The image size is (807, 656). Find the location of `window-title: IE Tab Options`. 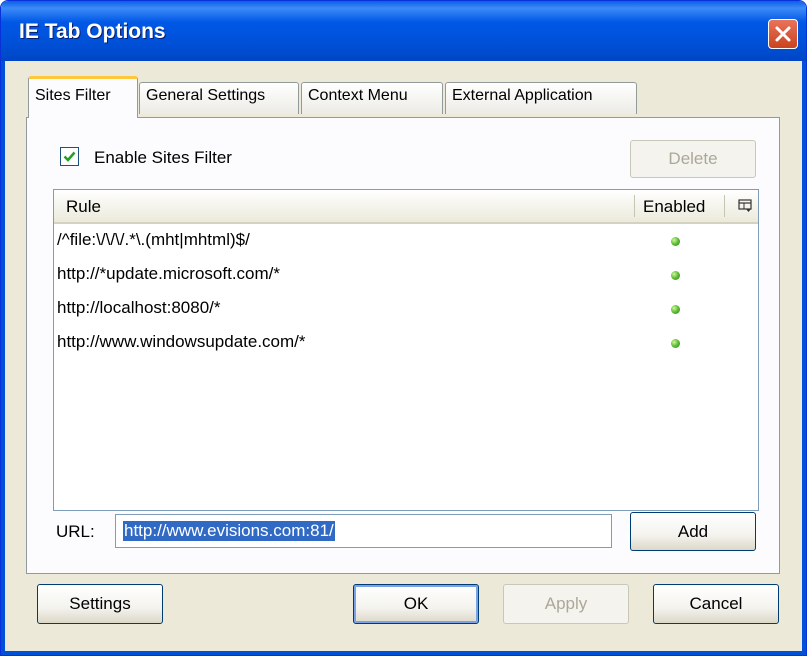

window-title: IE Tab Options is located at coordinates (92, 31).